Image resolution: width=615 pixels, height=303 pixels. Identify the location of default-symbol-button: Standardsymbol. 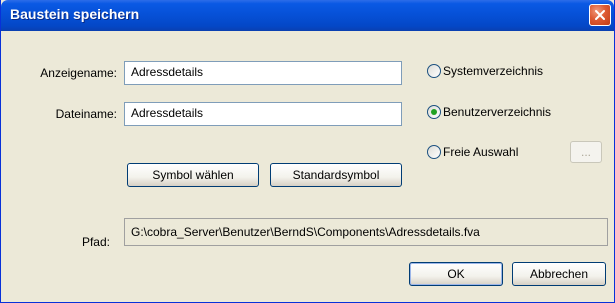
(336, 175).